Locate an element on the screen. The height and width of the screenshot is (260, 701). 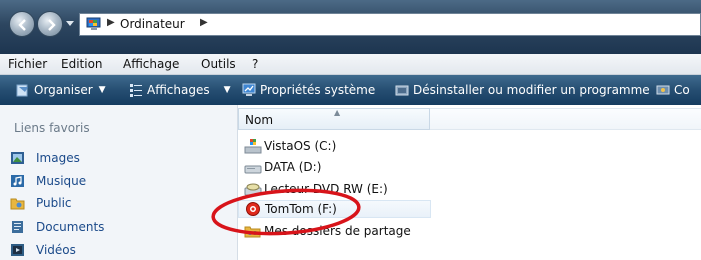
favorite-label: Vidéos is located at coordinates (56, 250).